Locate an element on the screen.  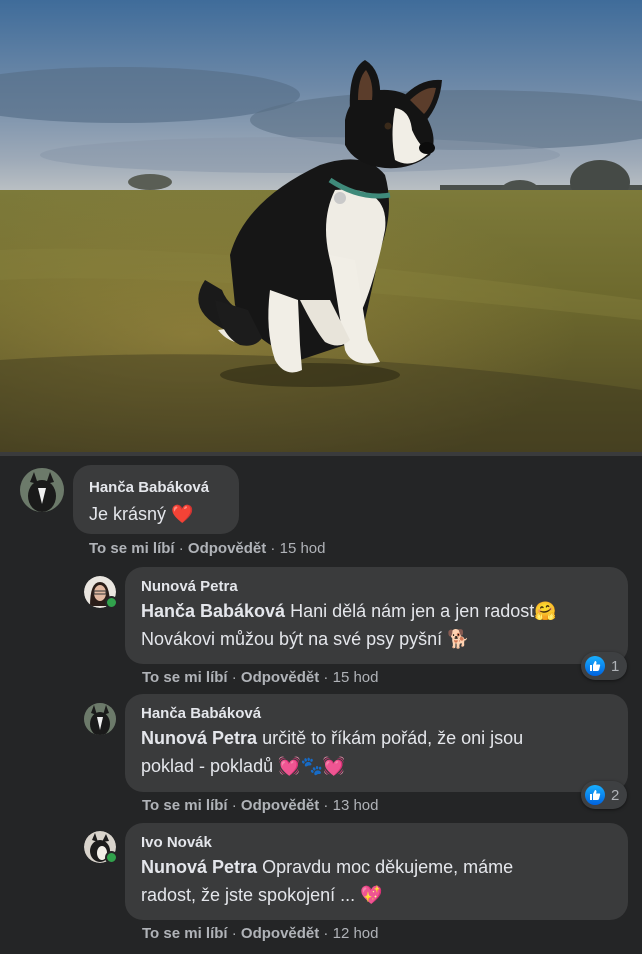
reply-time: 12 hod is located at coordinates (356, 933).